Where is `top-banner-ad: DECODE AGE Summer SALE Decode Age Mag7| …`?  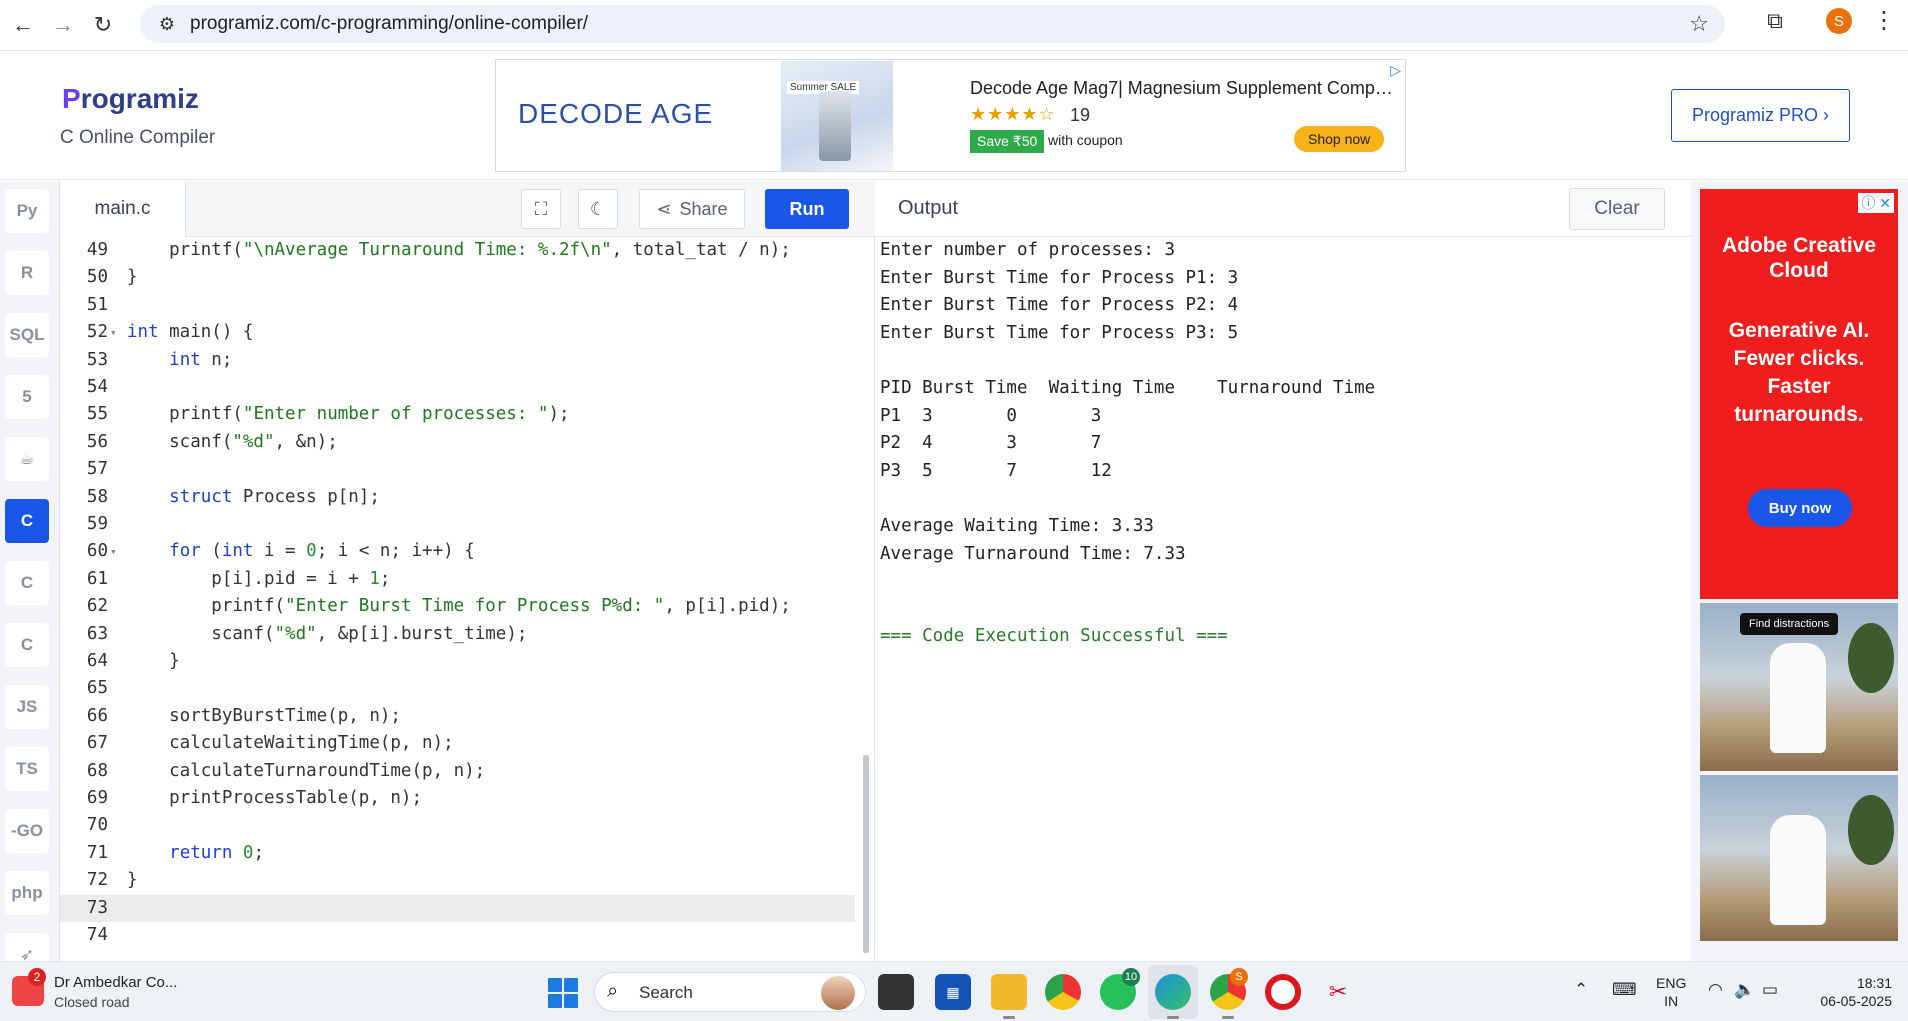 top-banner-ad: DECODE AGE Summer SALE Decode Age Mag7| … is located at coordinates (950, 115).